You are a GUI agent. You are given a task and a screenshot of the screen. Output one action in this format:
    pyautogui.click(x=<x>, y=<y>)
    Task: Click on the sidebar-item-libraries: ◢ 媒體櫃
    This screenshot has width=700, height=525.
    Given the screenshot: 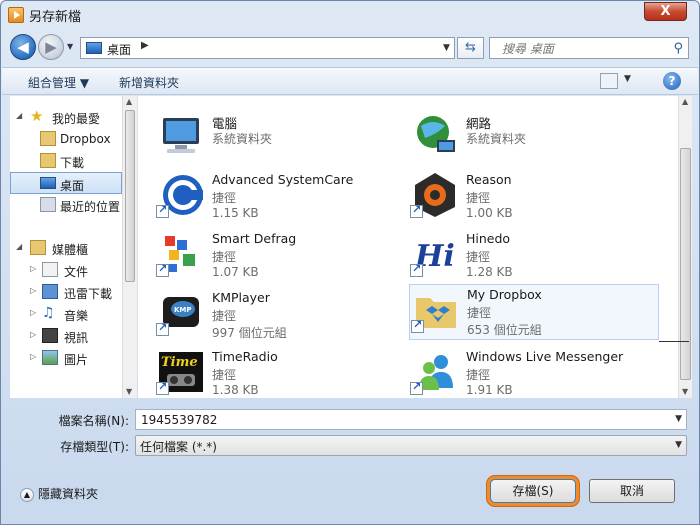 What is the action you would take?
    pyautogui.click(x=69, y=248)
    